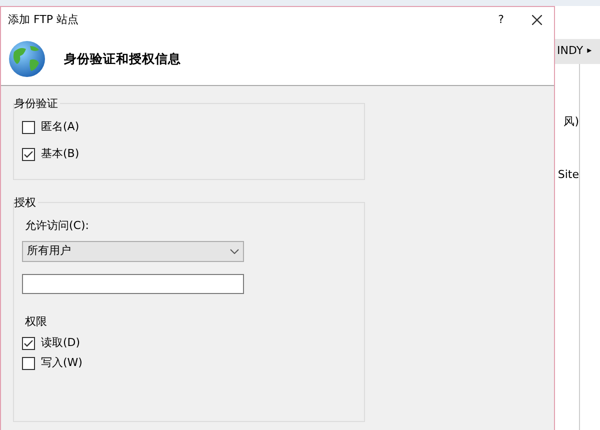 This screenshot has height=430, width=600. I want to click on globe-icon, so click(27, 59).